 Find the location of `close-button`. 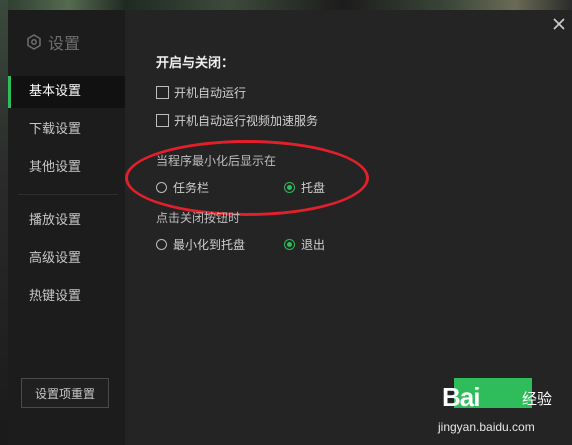

close-button is located at coordinates (559, 24).